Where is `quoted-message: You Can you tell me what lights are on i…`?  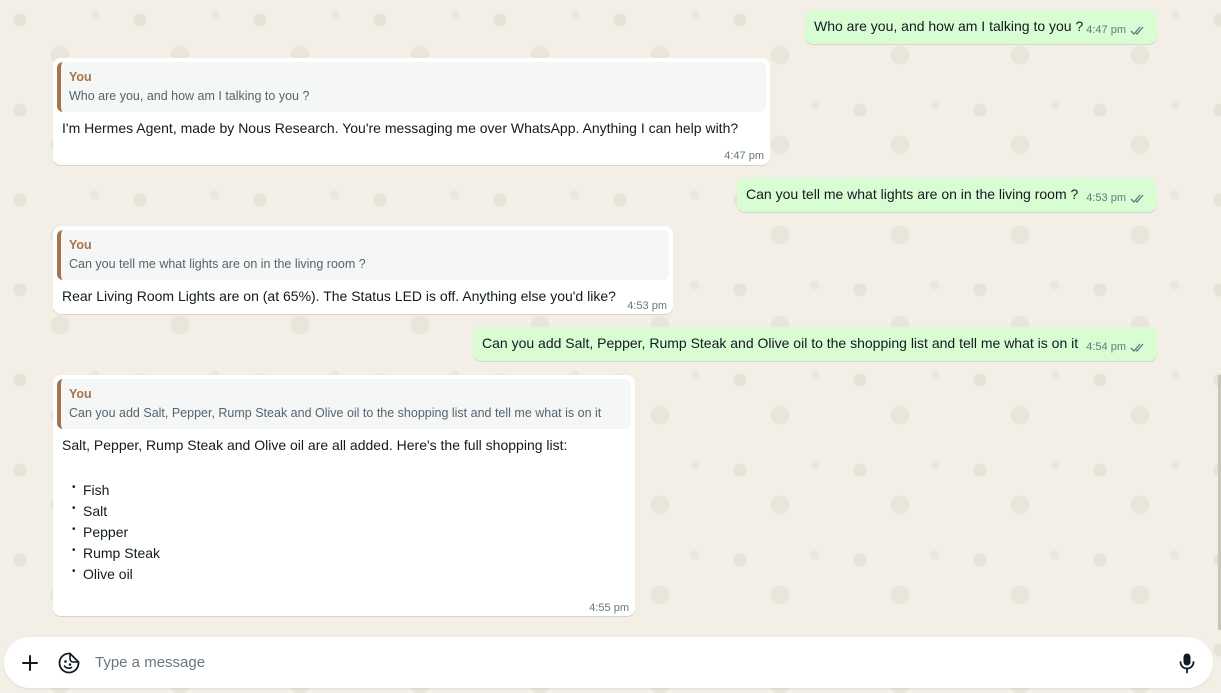 quoted-message: You Can you tell me what lights are on i… is located at coordinates (363, 255).